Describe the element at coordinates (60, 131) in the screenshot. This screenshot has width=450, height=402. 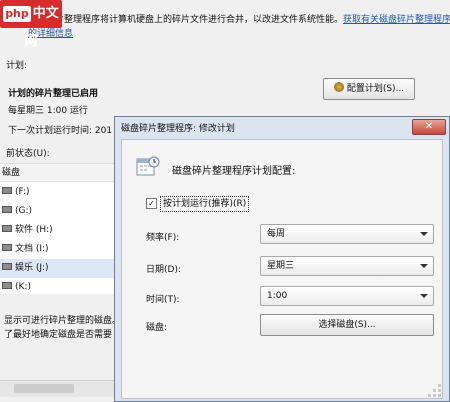
I see `schedule-next-run: 下一次计划运行时间: 201` at that location.